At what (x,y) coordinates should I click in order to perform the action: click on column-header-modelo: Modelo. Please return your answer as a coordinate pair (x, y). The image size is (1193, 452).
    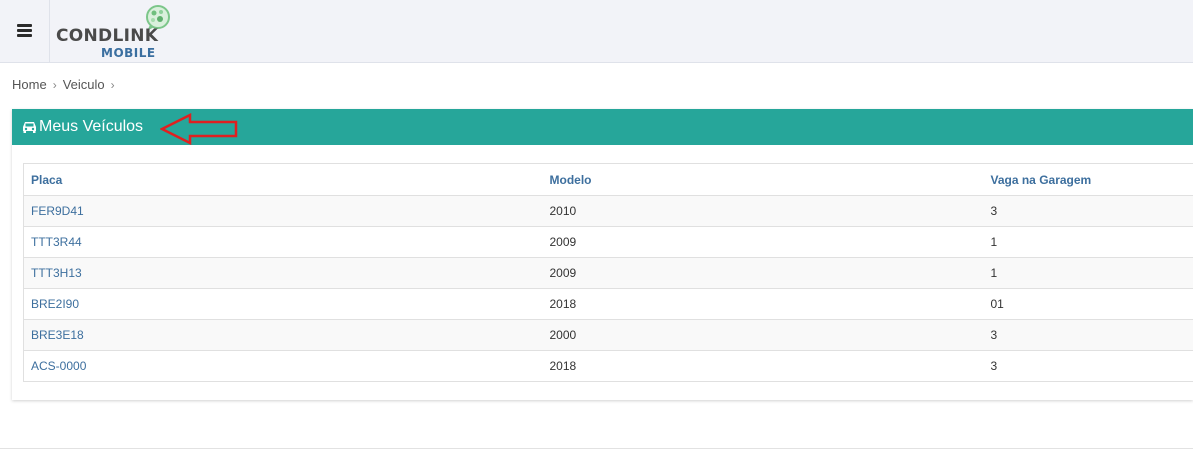
    Looking at the image, I should click on (763, 179).